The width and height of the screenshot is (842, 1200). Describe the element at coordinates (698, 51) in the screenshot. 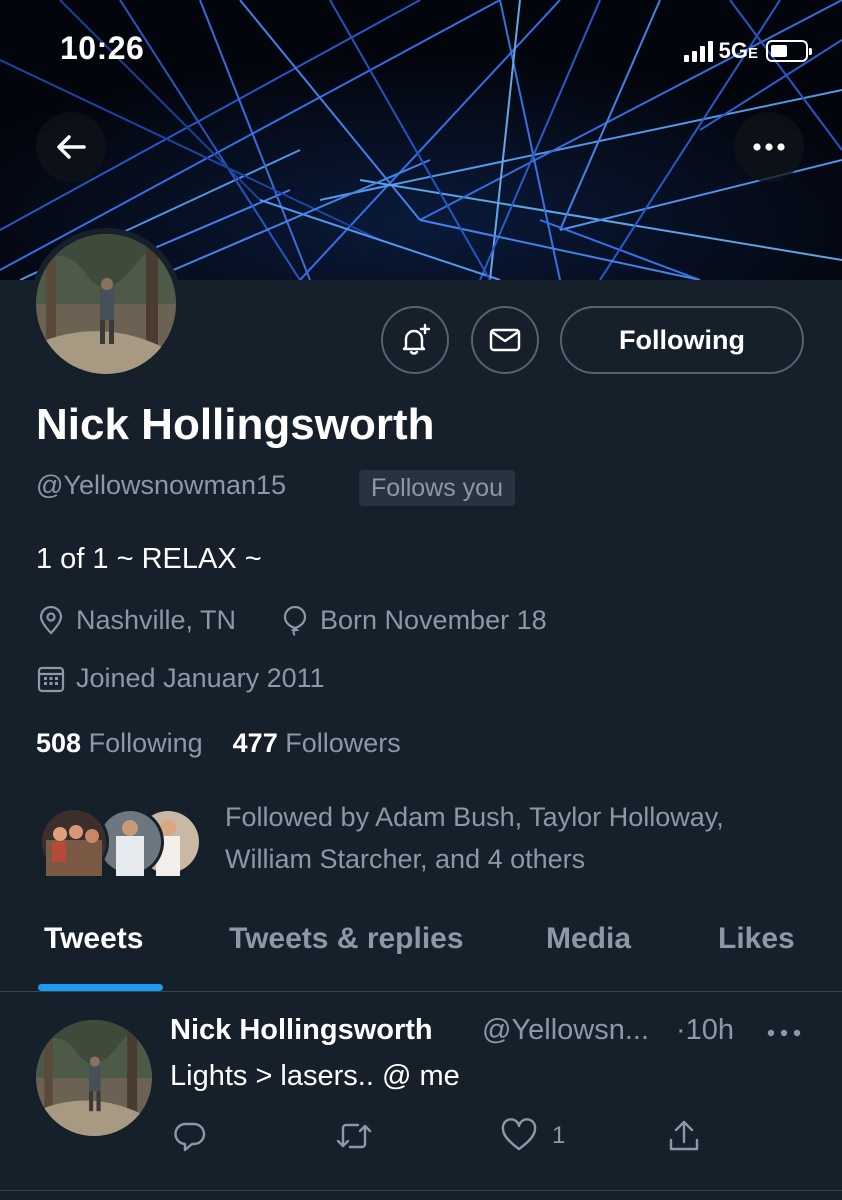

I see `signal-icon` at that location.